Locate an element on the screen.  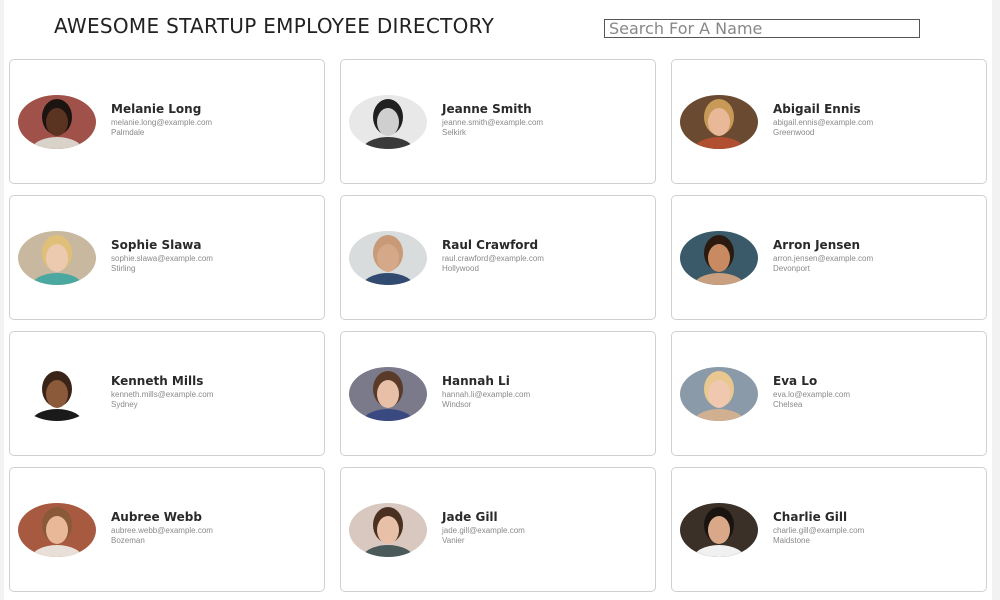
employee-email: aubree.webb@example.com is located at coordinates (162, 530).